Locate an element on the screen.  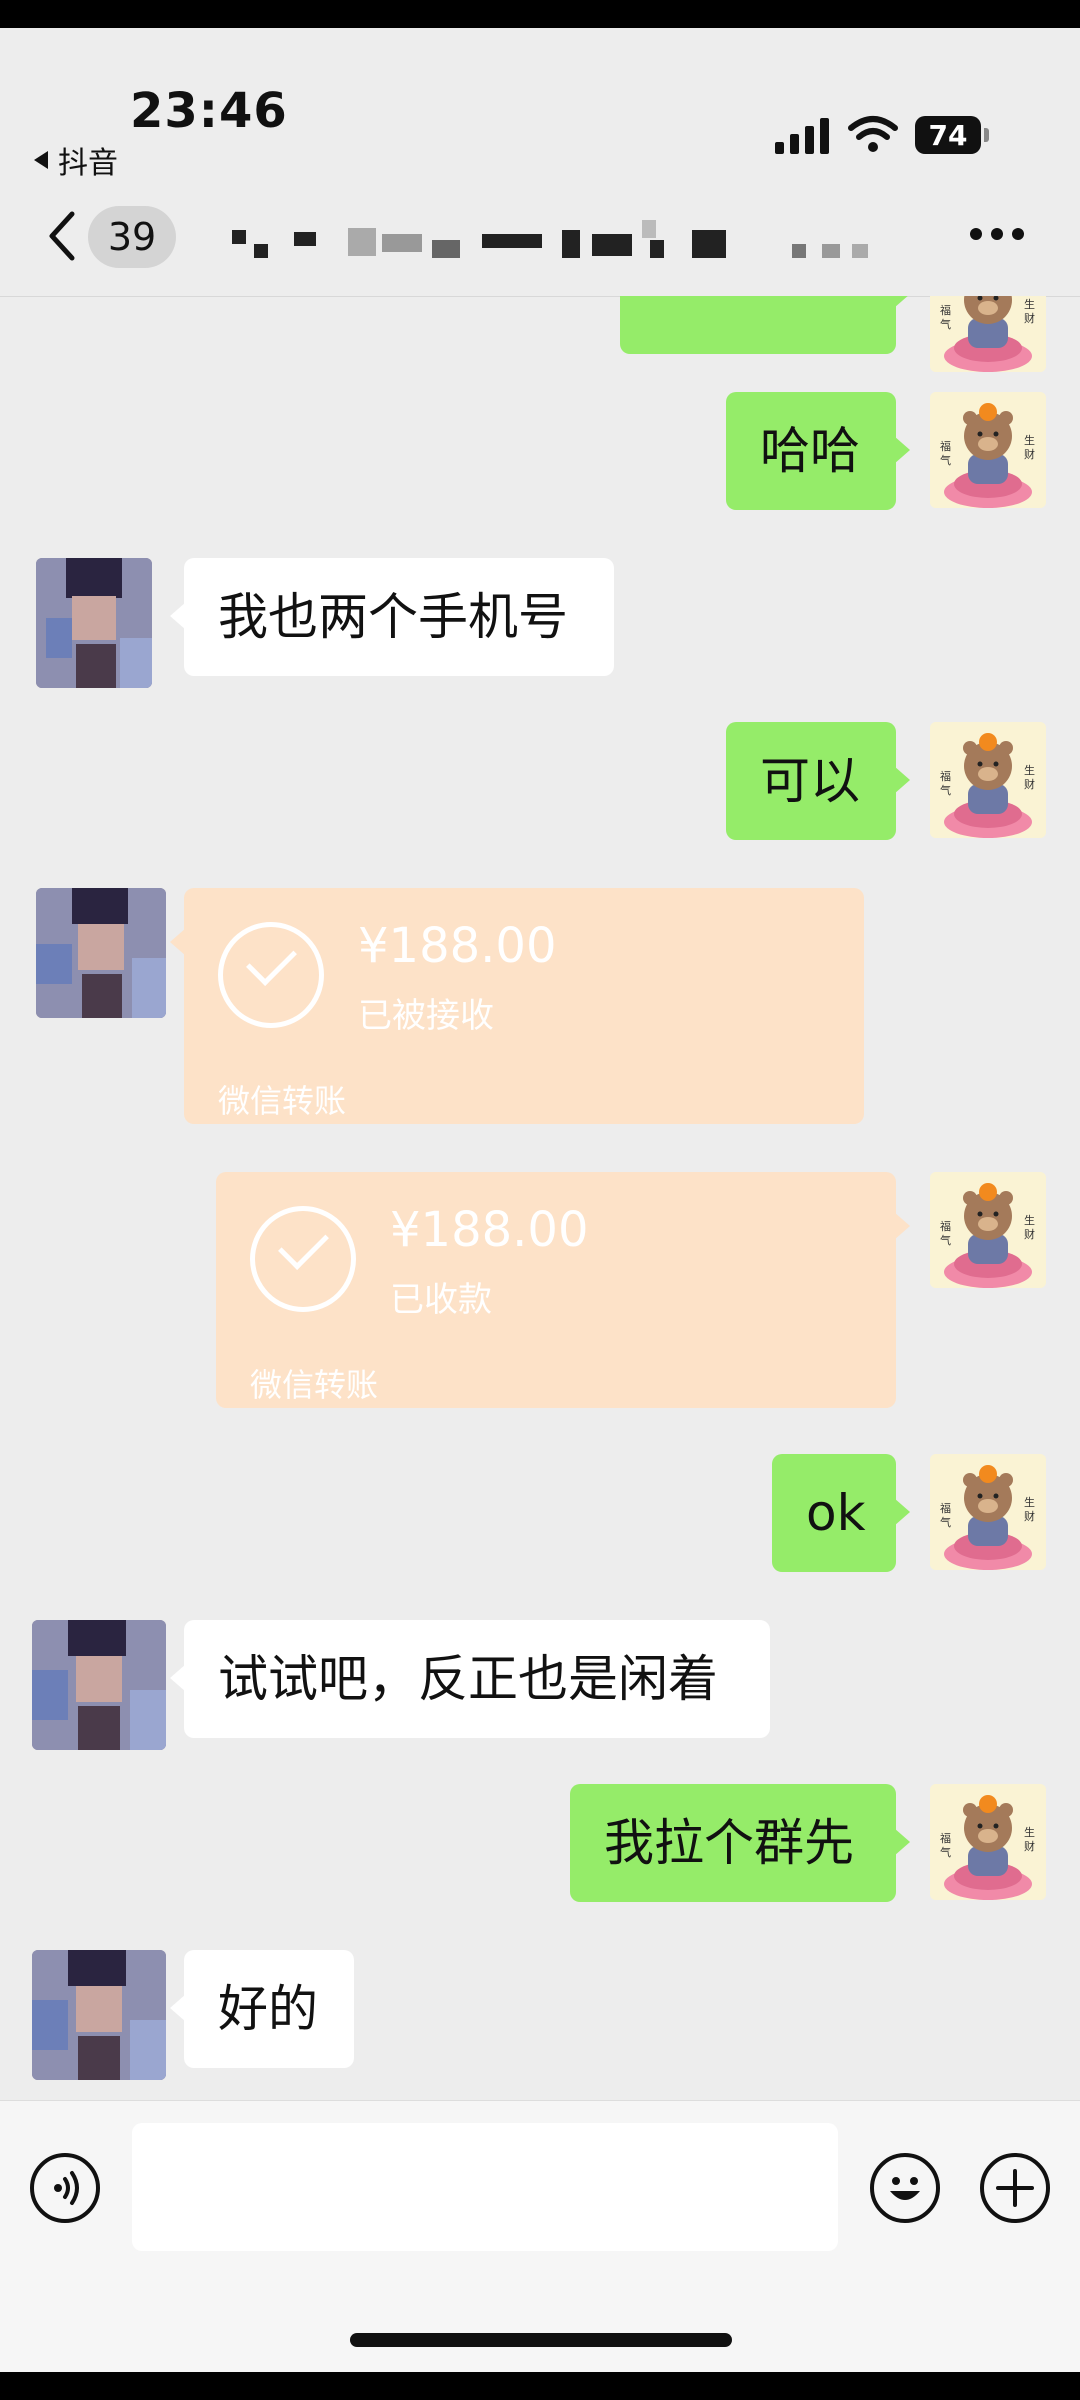
status-bar: 23:46 抖音 74 is located at coordinates (540, 104).